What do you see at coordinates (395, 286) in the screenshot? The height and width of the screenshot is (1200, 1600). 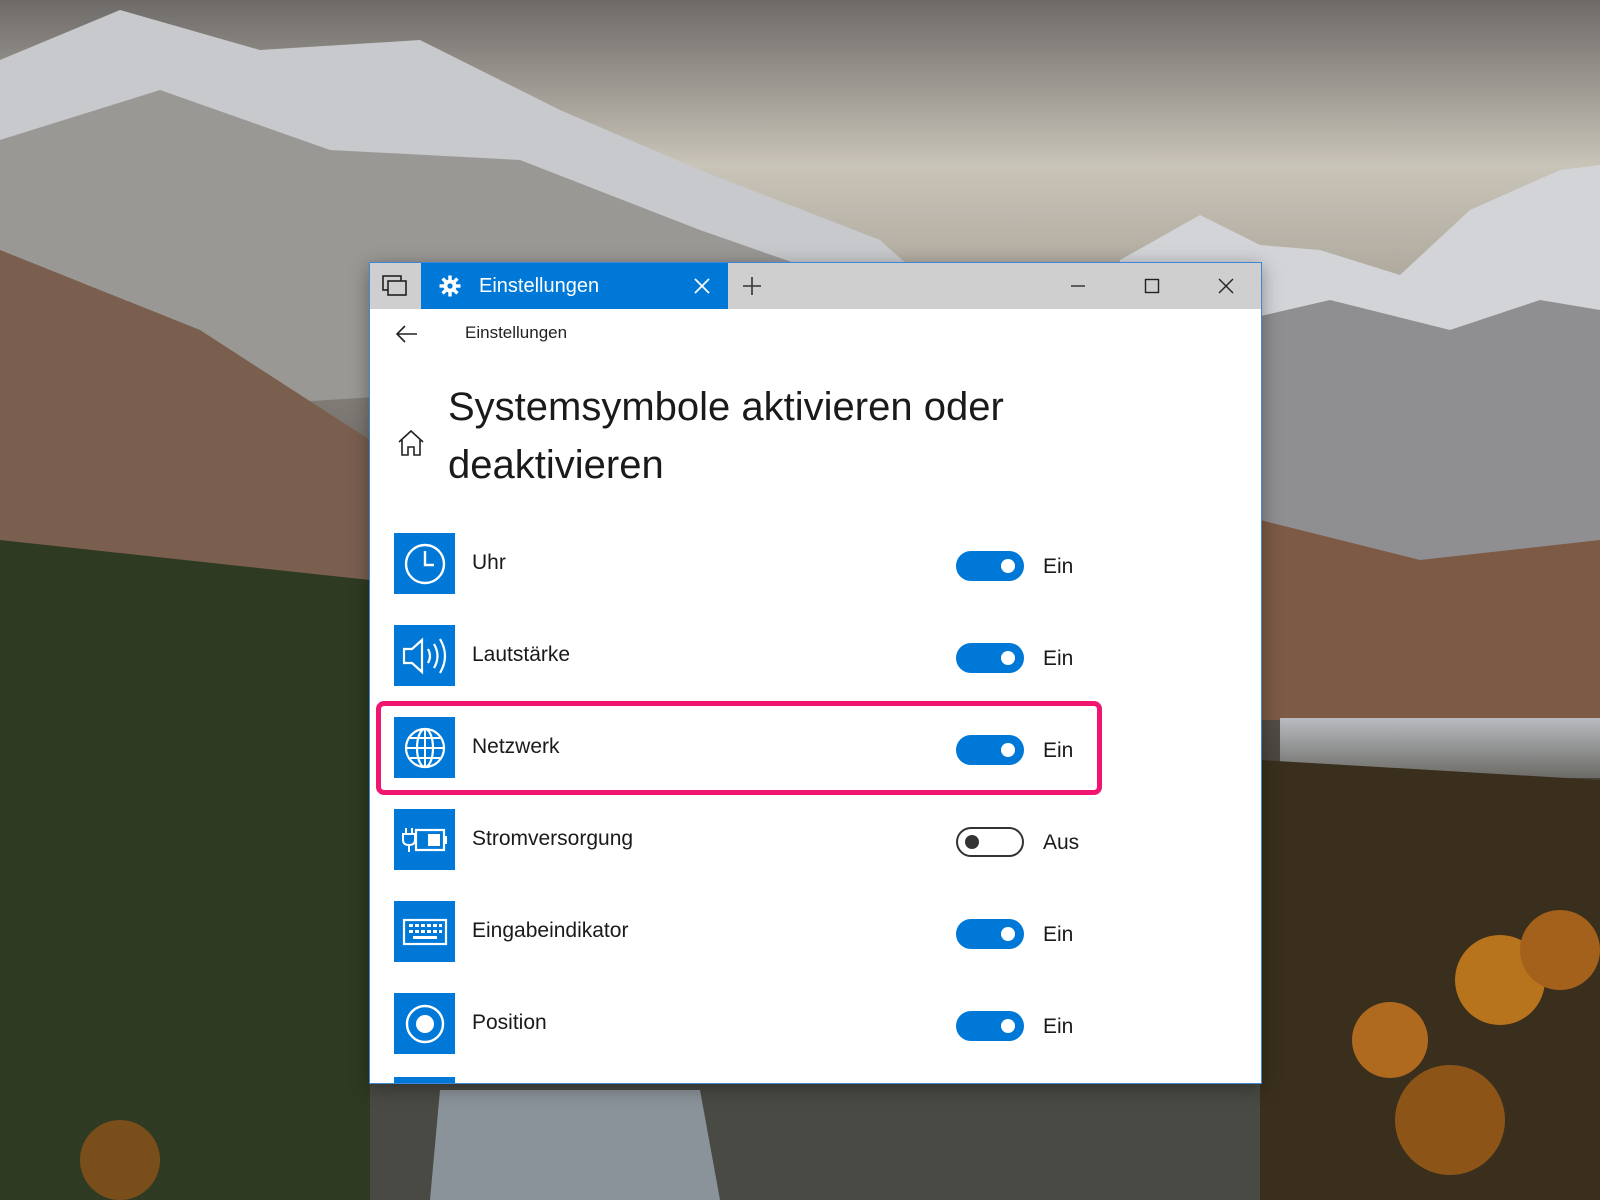 I see `tab-switcher-icon` at bounding box center [395, 286].